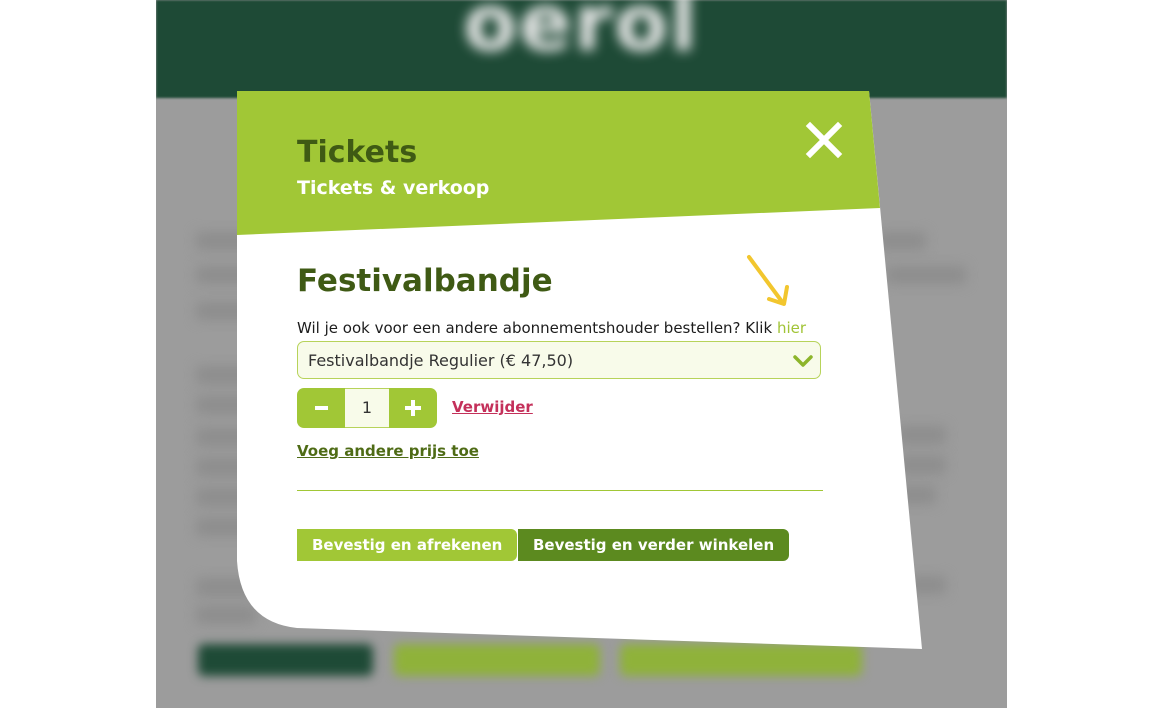 Image resolution: width=1163 pixels, height=708 pixels. Describe the element at coordinates (321, 408) in the screenshot. I see `decrease-quantity-button` at that location.